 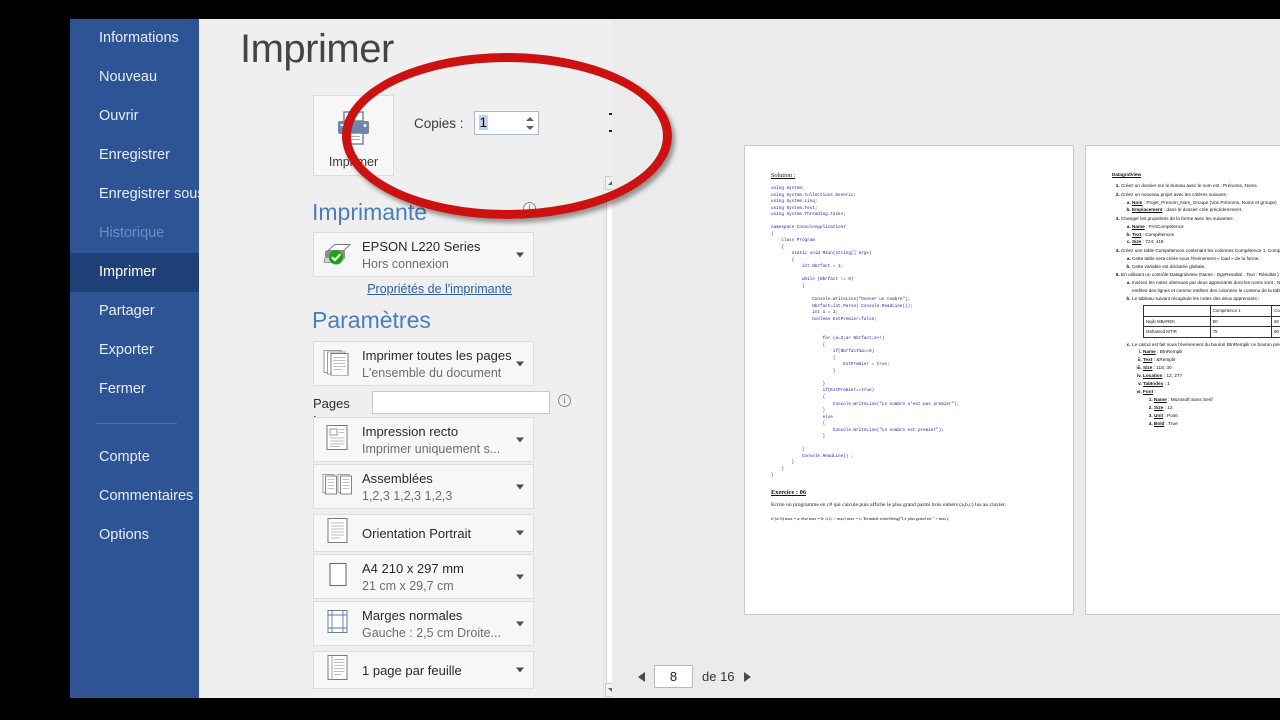 I want to click on sidebar-divider, so click(x=136, y=423).